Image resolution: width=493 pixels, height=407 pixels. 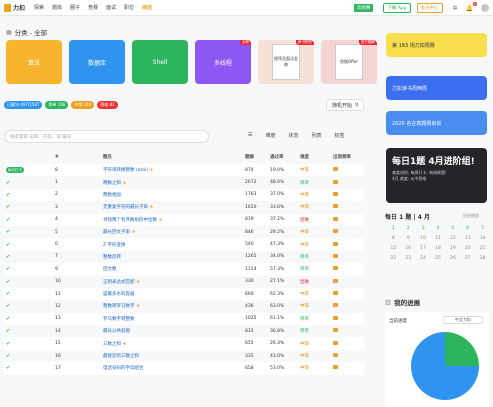 What do you see at coordinates (112, 344) in the screenshot?
I see `problem-title-link: 三数之和` at bounding box center [112, 344].